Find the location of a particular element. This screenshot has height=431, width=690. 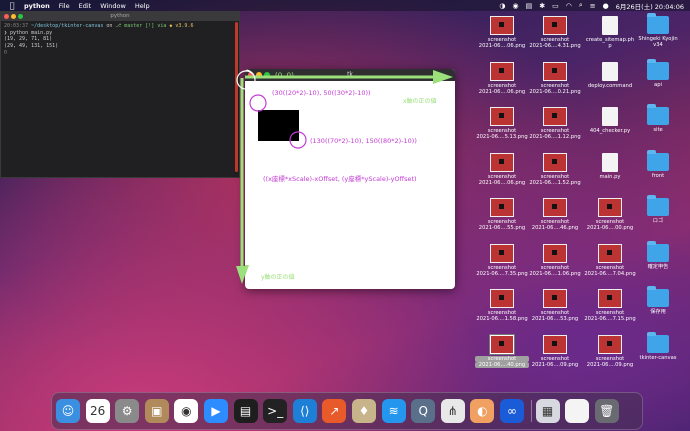

menu-help: Help is located at coordinates (142, 6).